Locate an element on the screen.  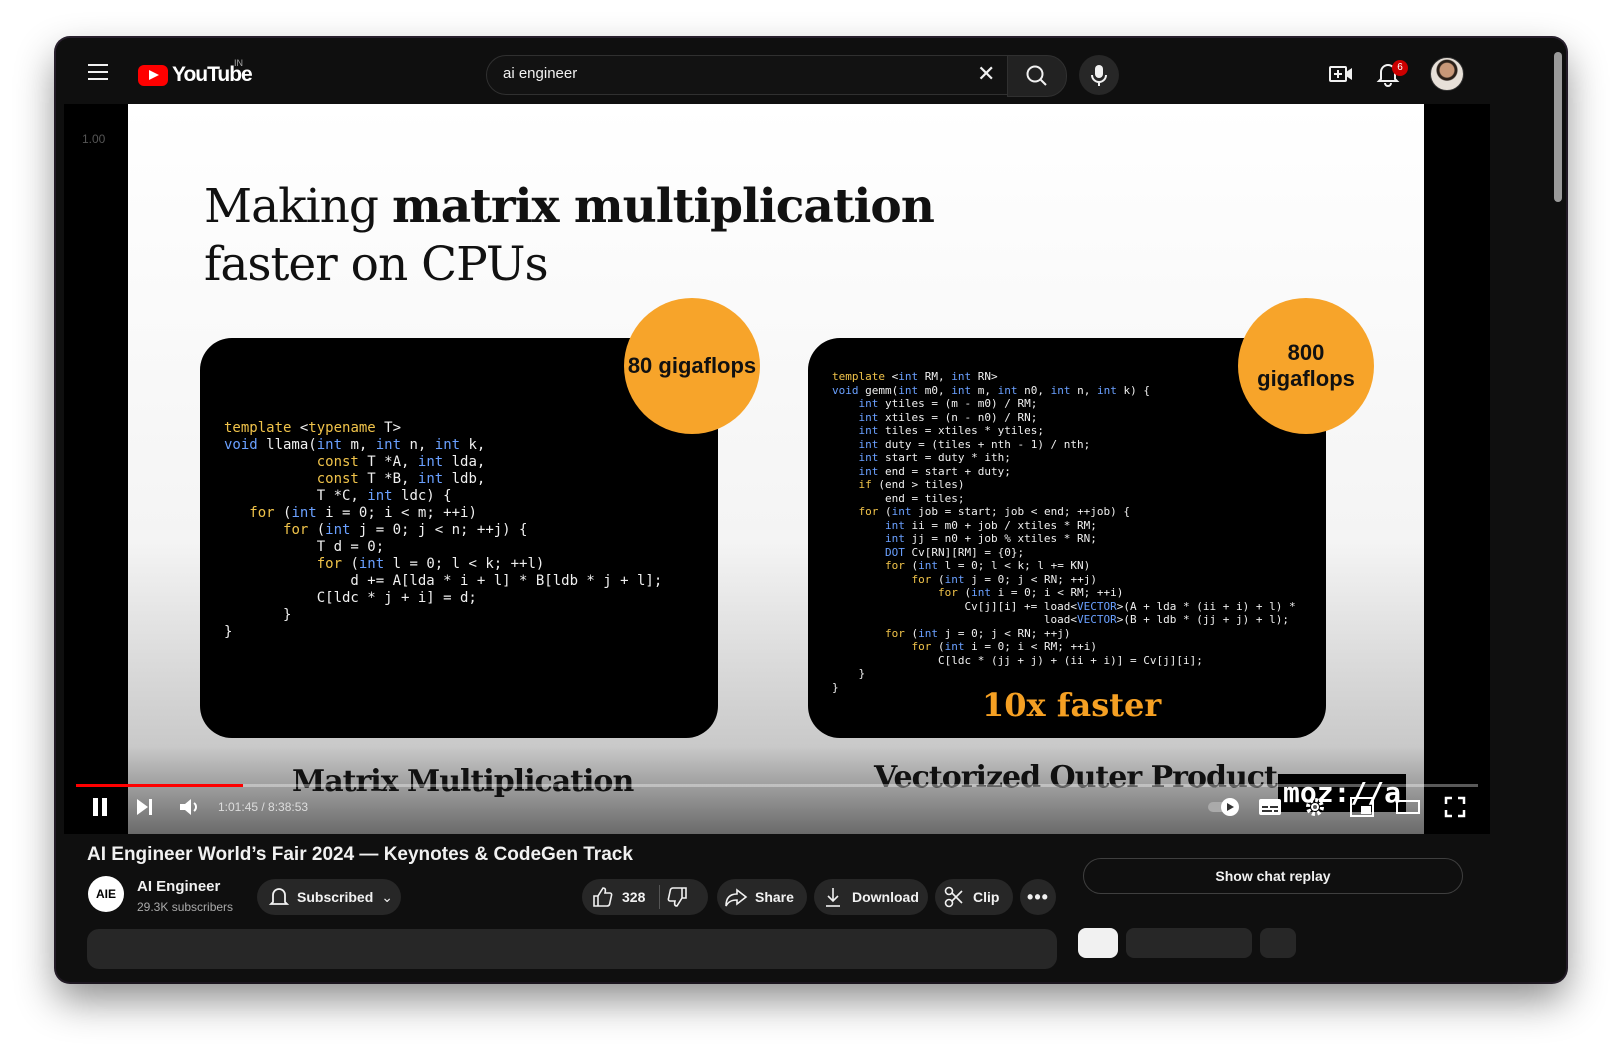
download-button: Download is located at coordinates (871, 897).